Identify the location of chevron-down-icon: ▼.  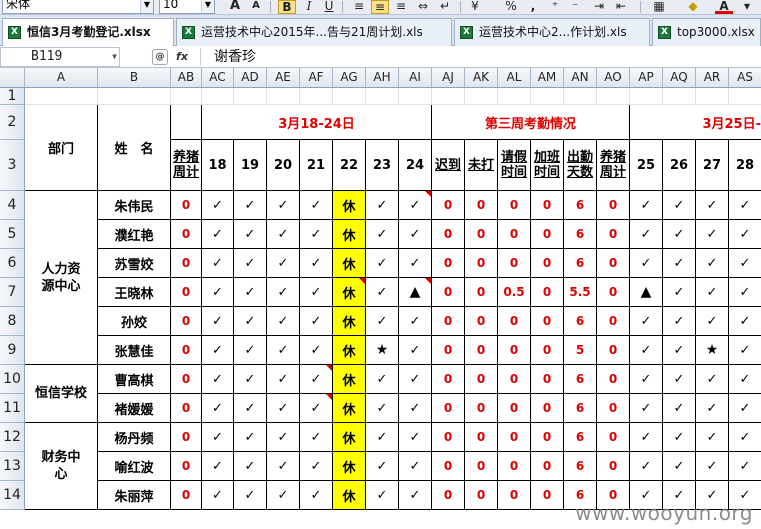
(114, 57).